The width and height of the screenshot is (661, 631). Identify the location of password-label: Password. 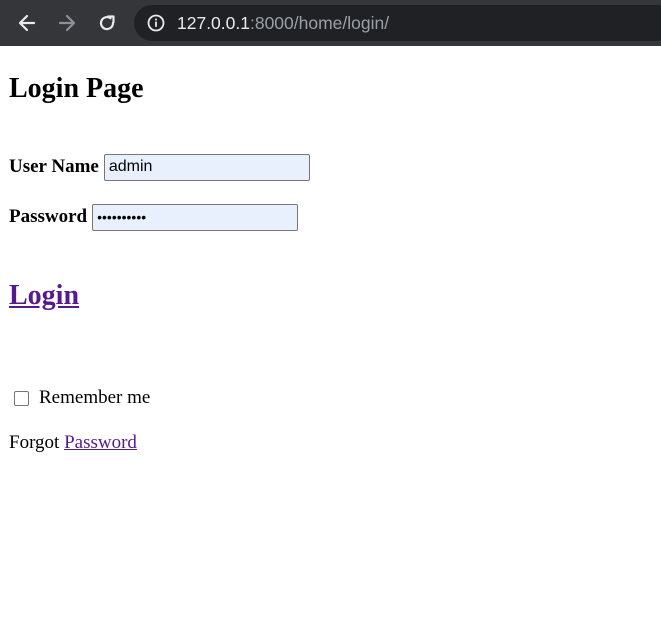
(48, 216).